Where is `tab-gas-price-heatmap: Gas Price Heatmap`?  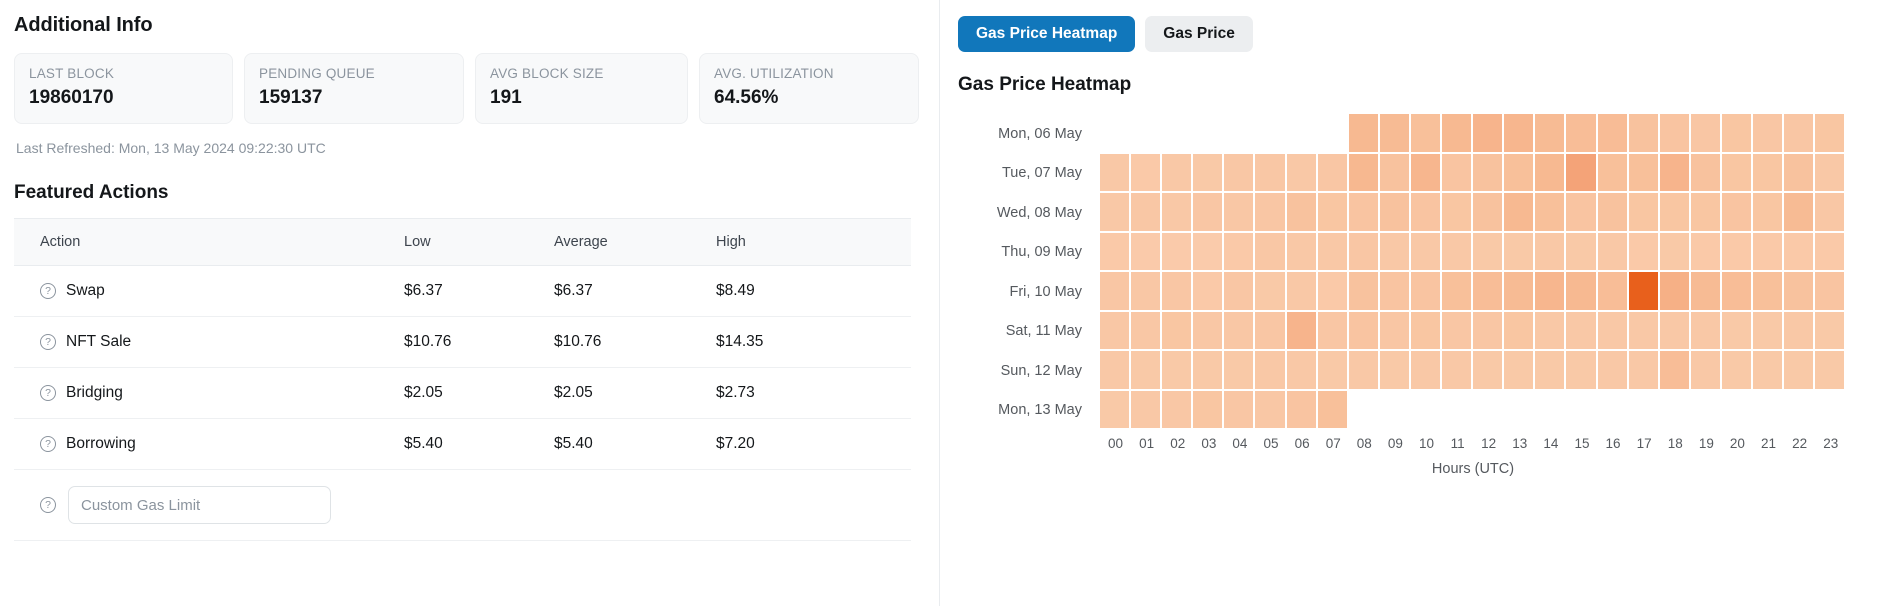 tab-gas-price-heatmap: Gas Price Heatmap is located at coordinates (1047, 34).